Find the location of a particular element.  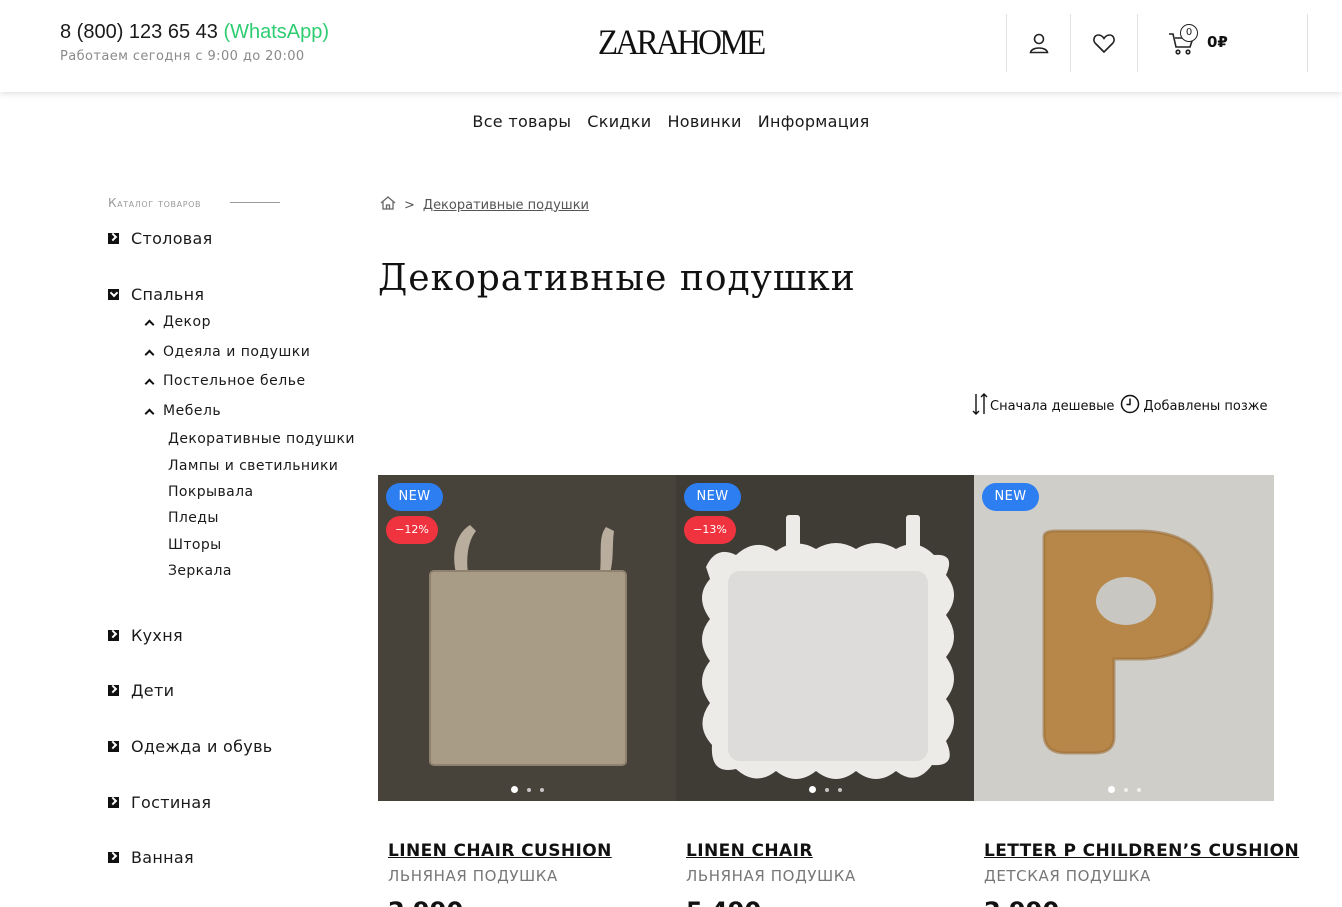

nav-discounts: Скидки is located at coordinates (619, 121).